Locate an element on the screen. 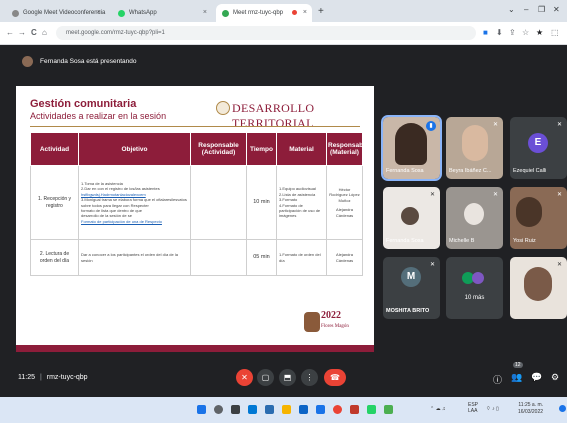 Image resolution: width=567 pixels, height=423 pixels. chat-icon: 💬 is located at coordinates (536, 377).